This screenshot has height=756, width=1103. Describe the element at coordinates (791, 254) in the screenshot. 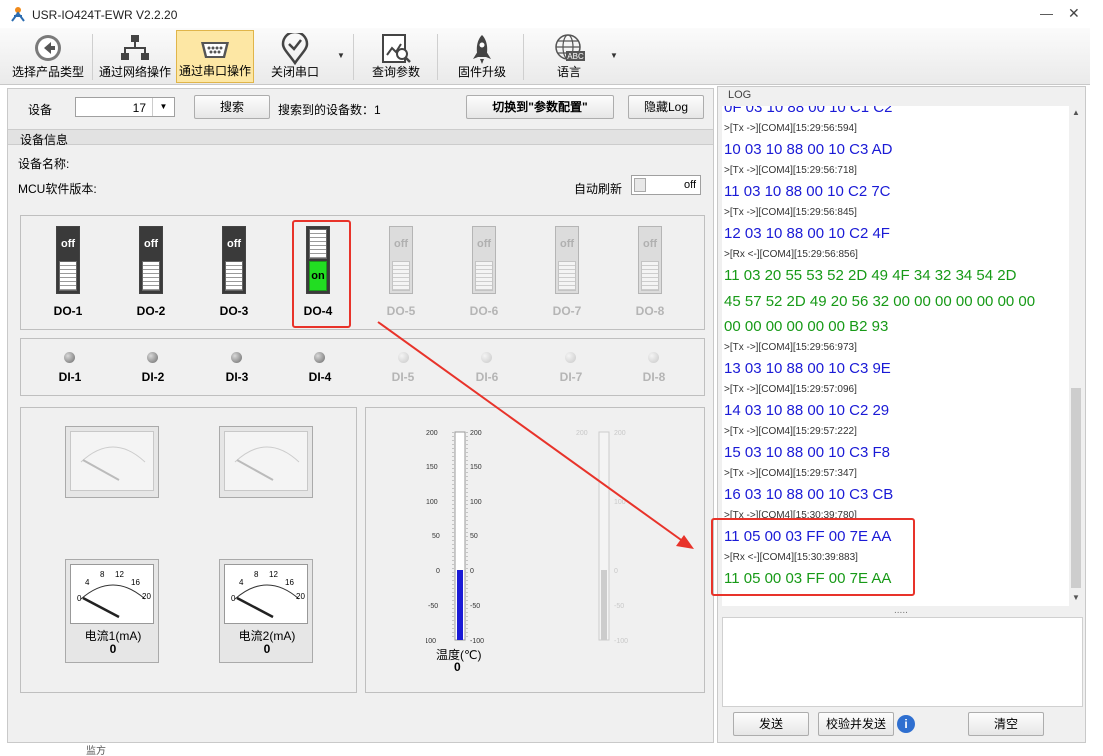

I see `log-entry: >[Rx <-][COM4][15:29:56:856]` at that location.